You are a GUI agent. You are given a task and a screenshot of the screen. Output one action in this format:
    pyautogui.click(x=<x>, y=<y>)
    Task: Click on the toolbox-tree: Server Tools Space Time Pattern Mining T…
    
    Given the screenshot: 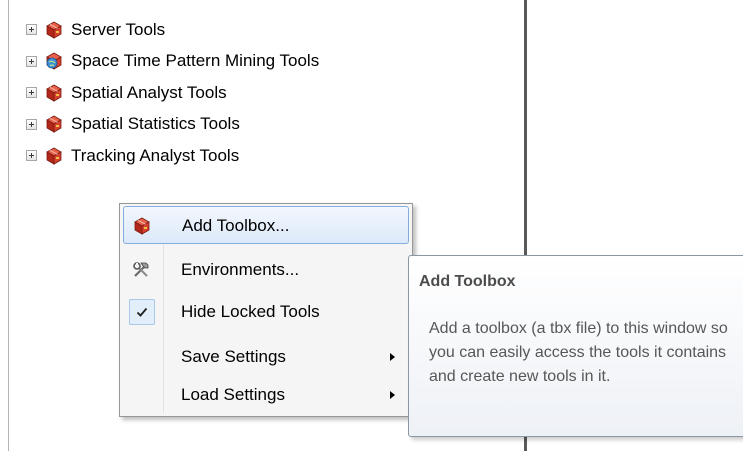 What is the action you would take?
    pyautogui.click(x=172, y=93)
    